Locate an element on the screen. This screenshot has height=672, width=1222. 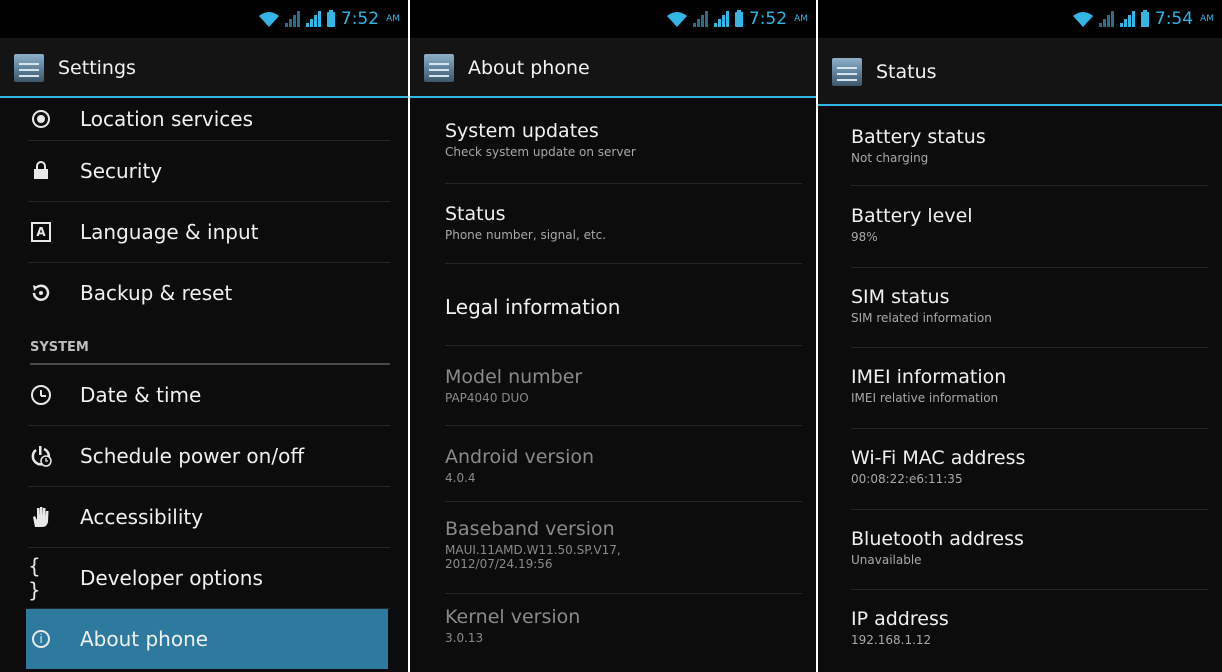
about-item-status: Status Phone number, signal, etc. is located at coordinates (623, 224).